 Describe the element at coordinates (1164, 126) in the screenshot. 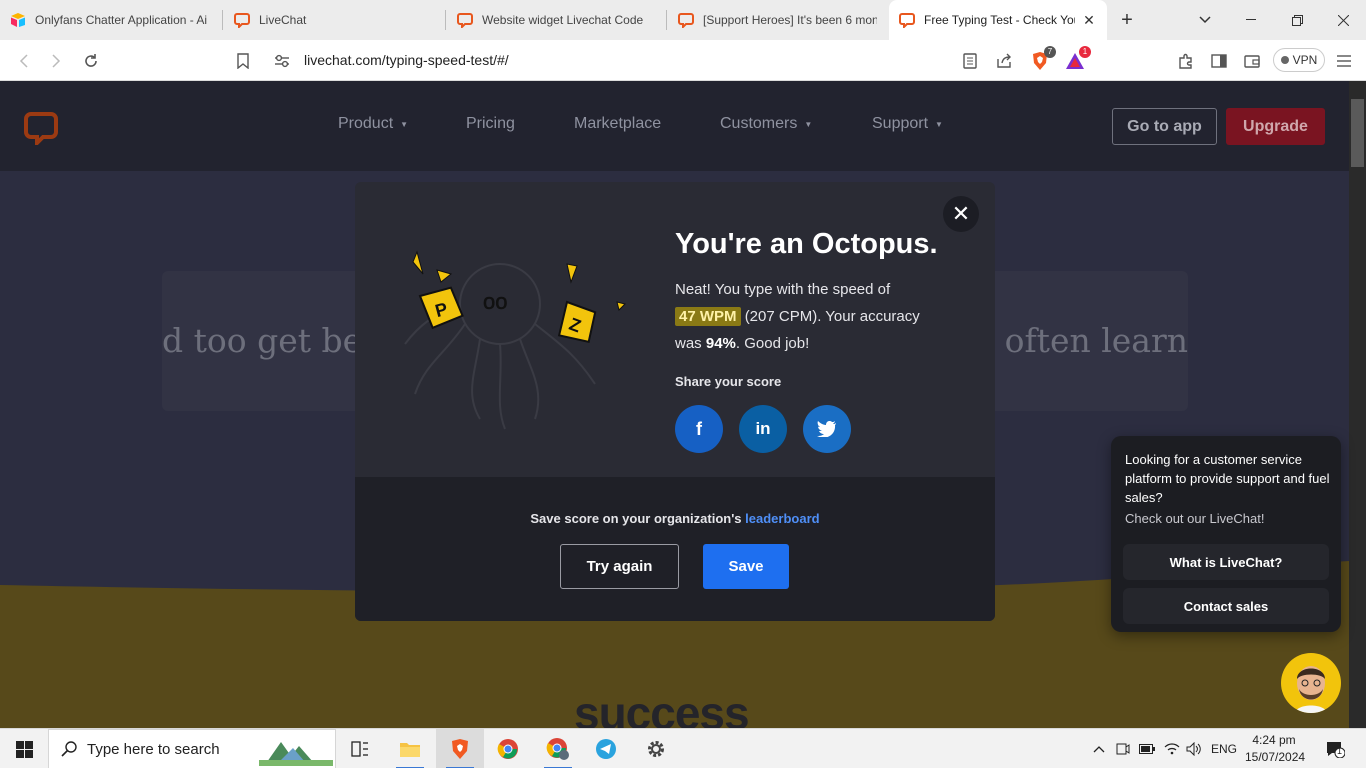

I see `go-to-app-button: Go to app` at that location.